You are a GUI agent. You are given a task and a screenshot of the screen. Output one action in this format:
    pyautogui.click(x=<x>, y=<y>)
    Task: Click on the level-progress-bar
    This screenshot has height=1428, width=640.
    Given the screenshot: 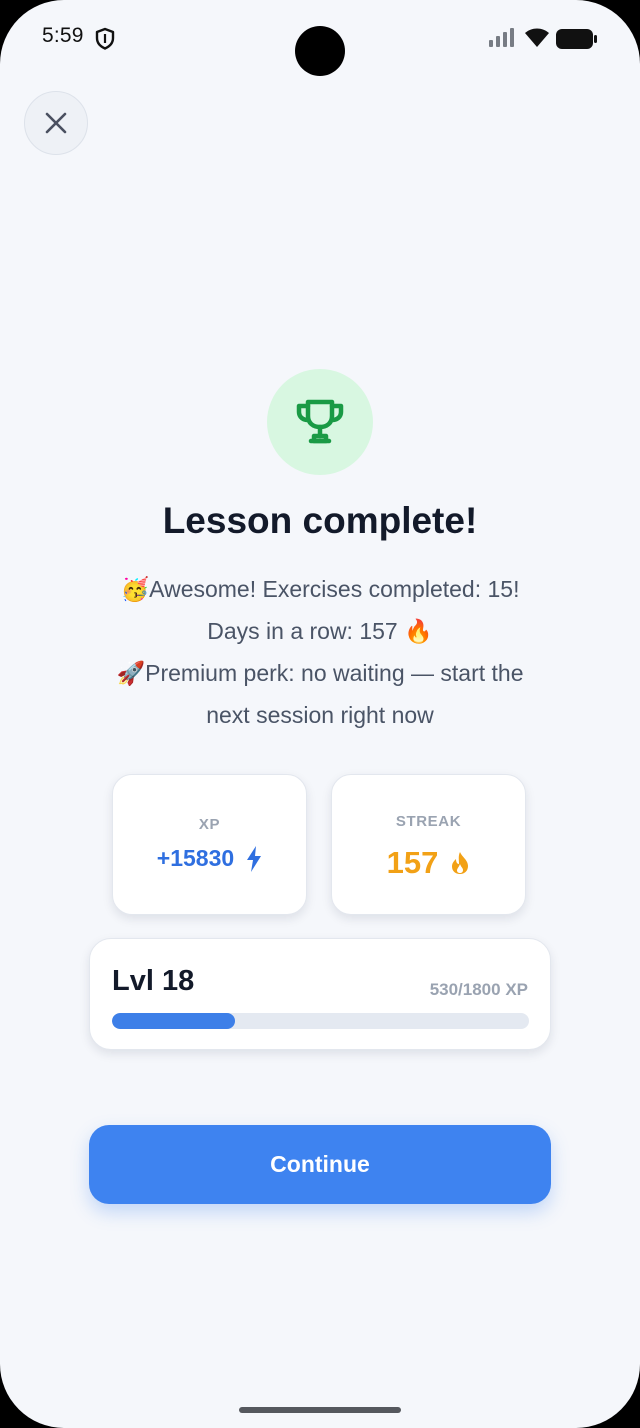 What is the action you would take?
    pyautogui.click(x=320, y=1021)
    